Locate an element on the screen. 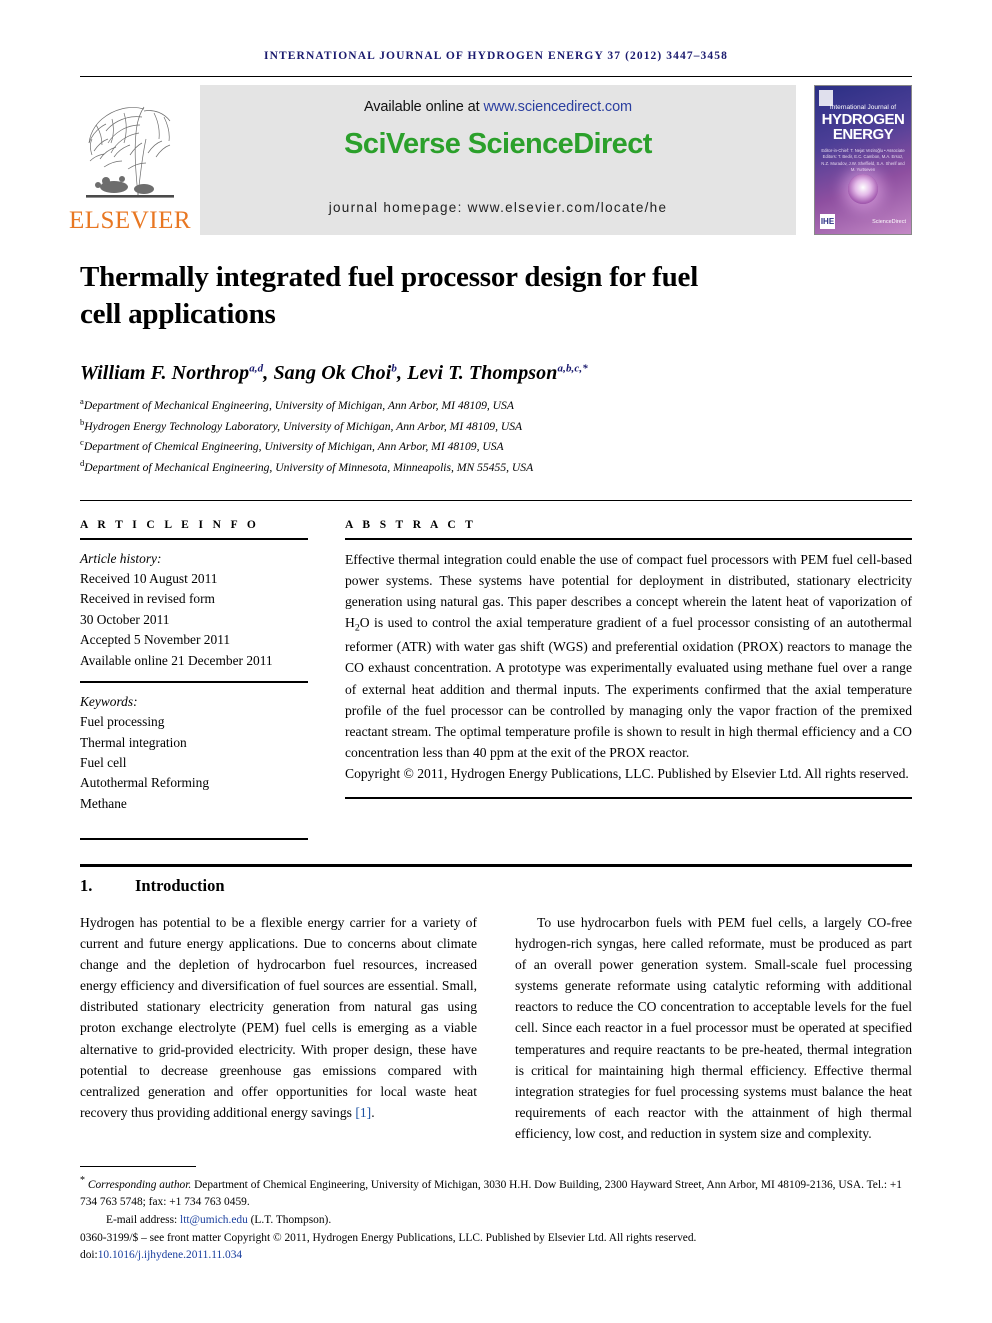 The width and height of the screenshot is (992, 1323). title-line-2: cell applications is located at coordinates (178, 313).